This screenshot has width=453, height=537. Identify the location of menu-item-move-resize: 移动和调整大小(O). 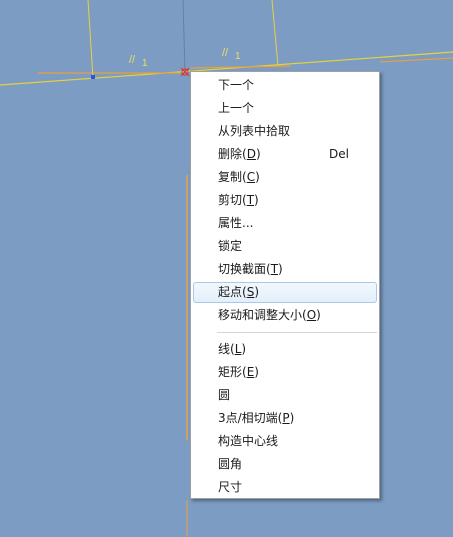
(285, 315).